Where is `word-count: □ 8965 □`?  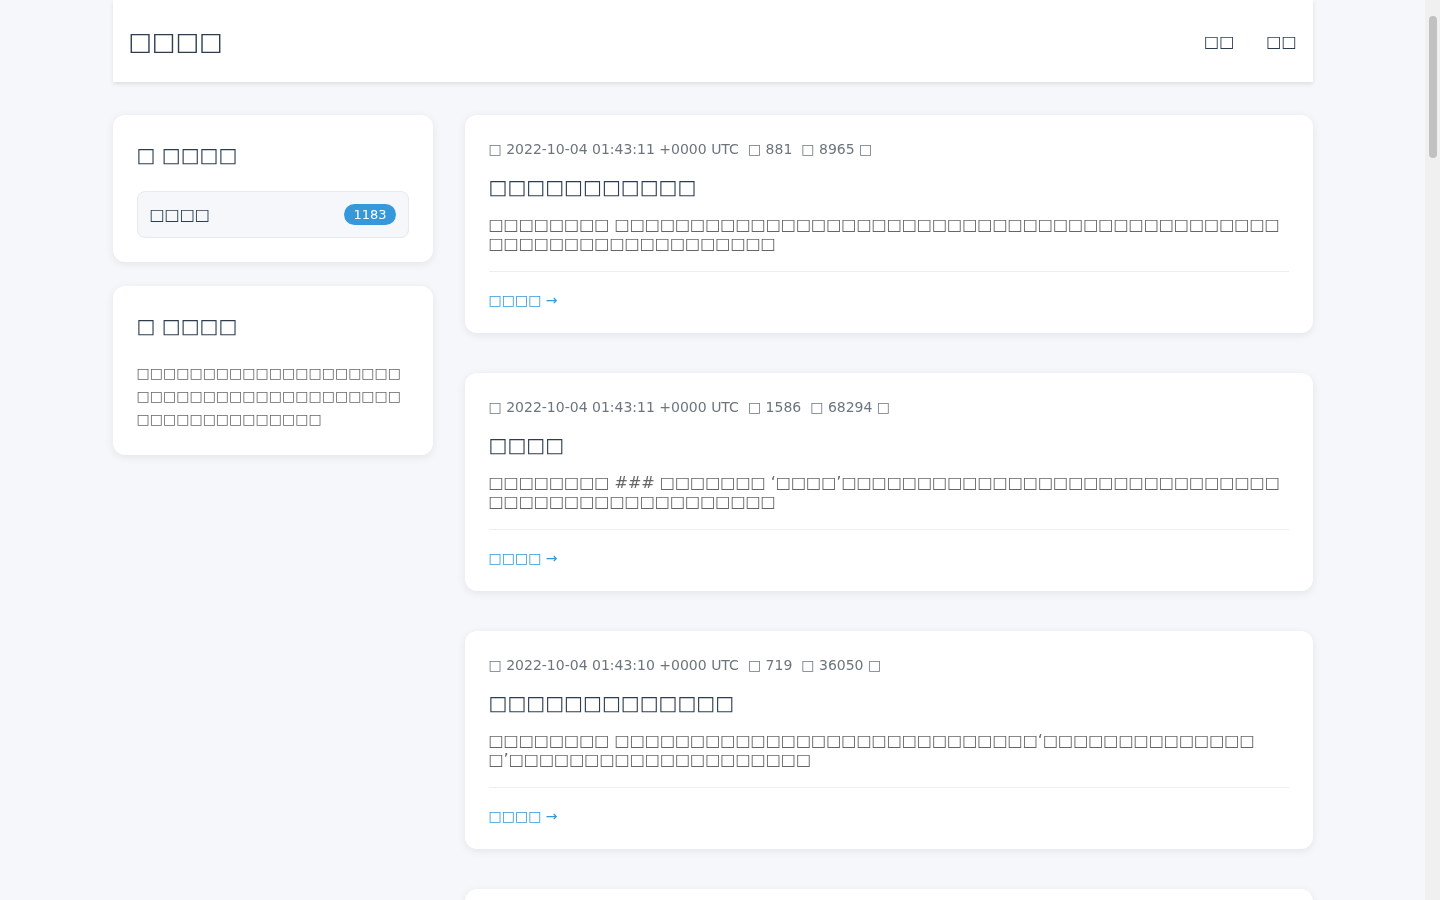
word-count: □ 8965 □ is located at coordinates (837, 149).